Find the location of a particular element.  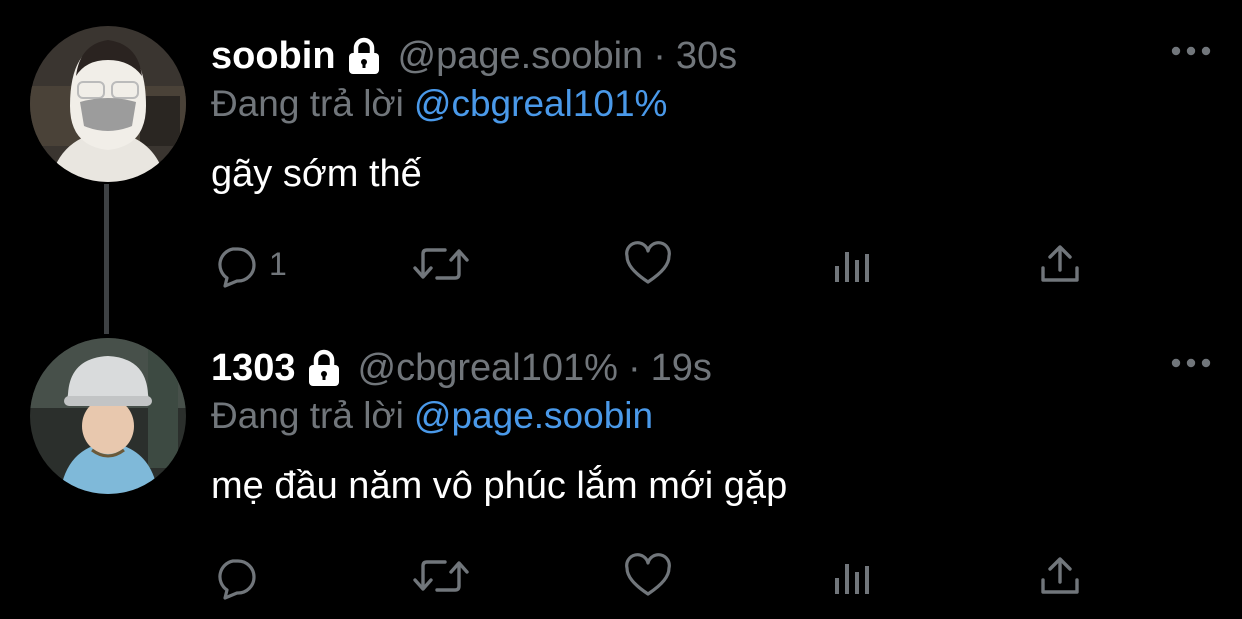

reply-count: 1 is located at coordinates (278, 263).